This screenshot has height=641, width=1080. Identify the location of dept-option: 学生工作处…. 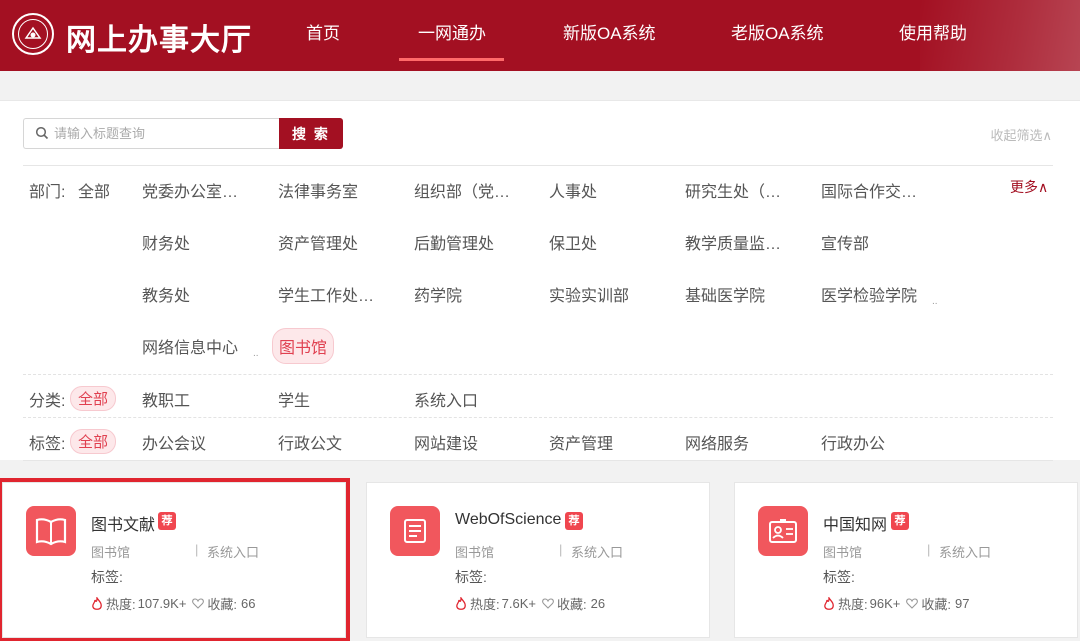
(326, 294).